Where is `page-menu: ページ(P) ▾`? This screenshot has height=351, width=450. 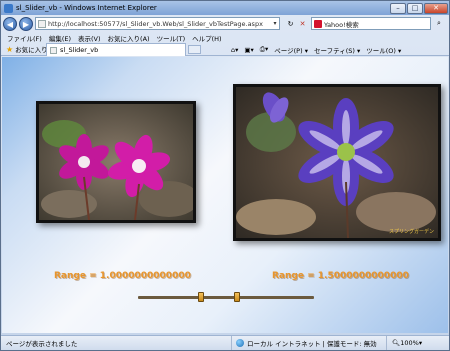 page-menu: ページ(P) ▾ is located at coordinates (291, 50).